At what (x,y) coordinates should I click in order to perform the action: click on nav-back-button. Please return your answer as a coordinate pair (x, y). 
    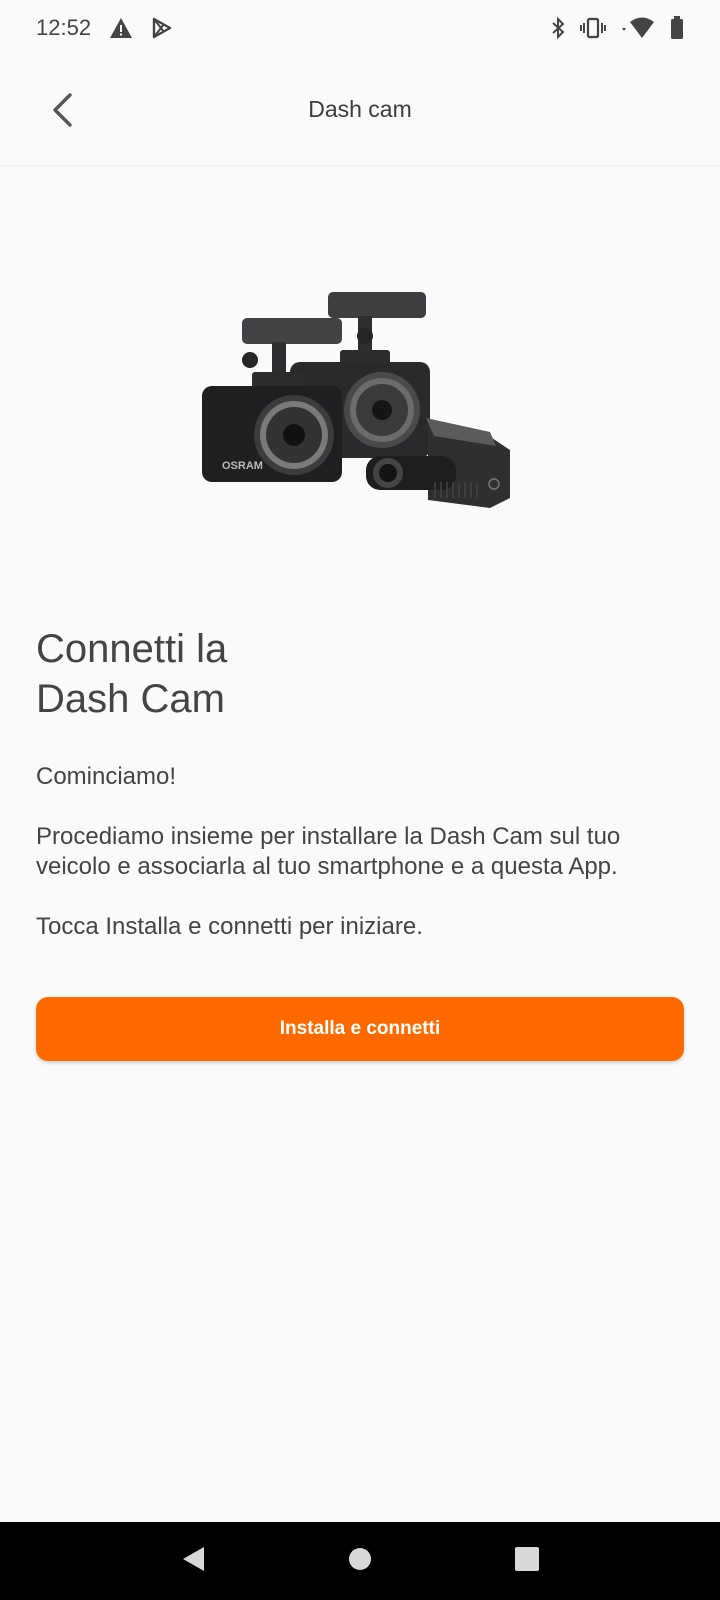
    Looking at the image, I should click on (193, 1561).